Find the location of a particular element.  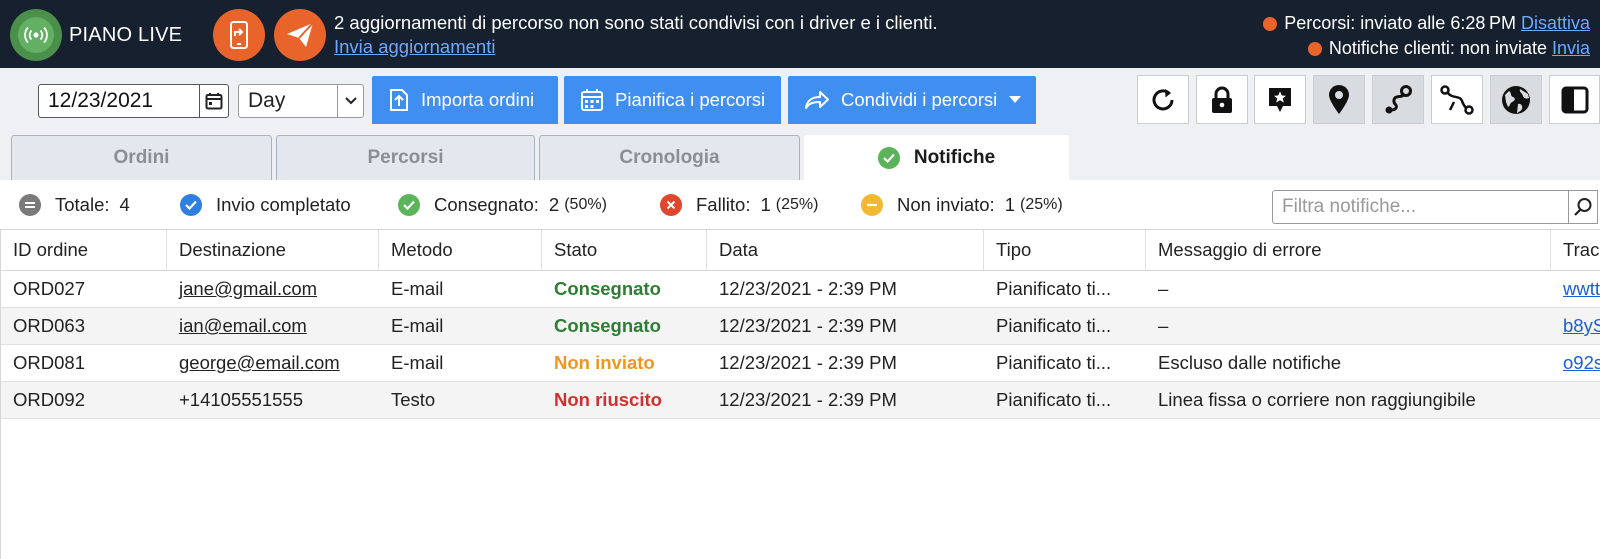

tab-history: Cronologia is located at coordinates (669, 157).